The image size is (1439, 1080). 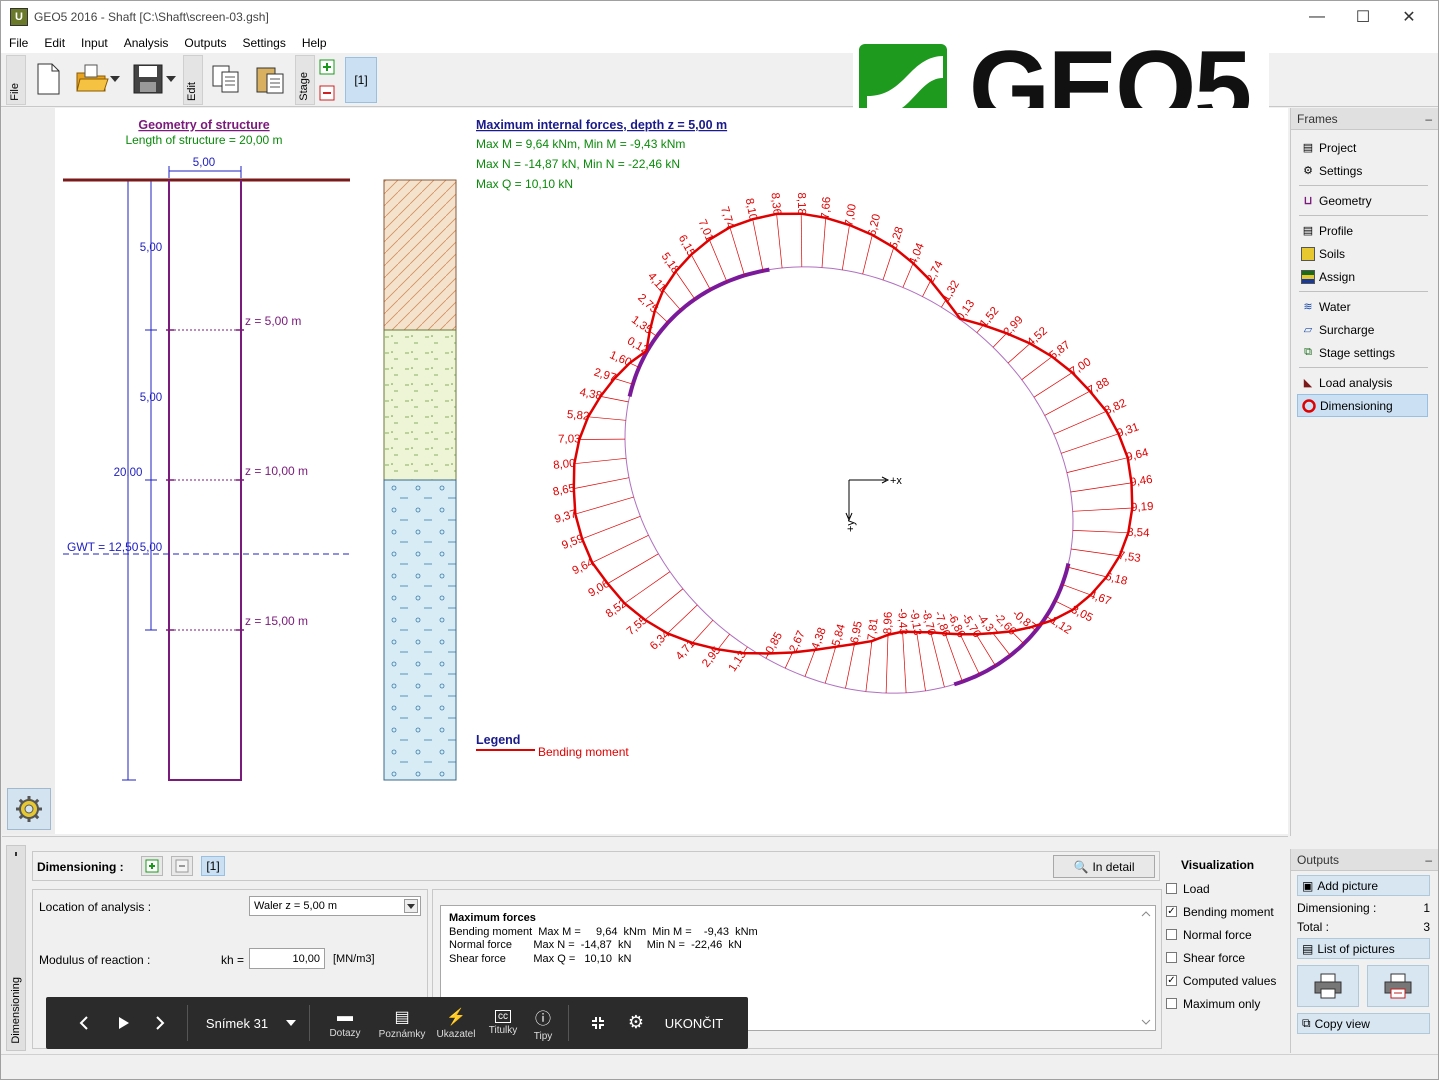 I want to click on frame-surcharge: ▱ Surcharge, so click(x=1362, y=329).